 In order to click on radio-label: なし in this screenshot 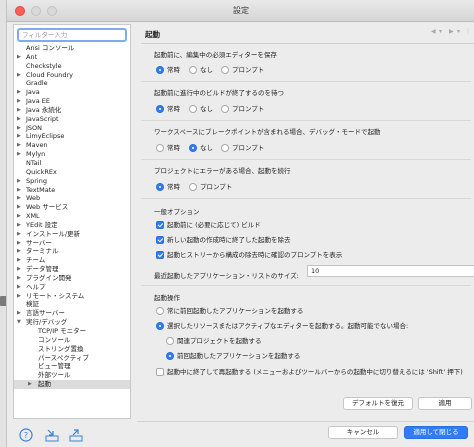, I will do `click(206, 109)`.